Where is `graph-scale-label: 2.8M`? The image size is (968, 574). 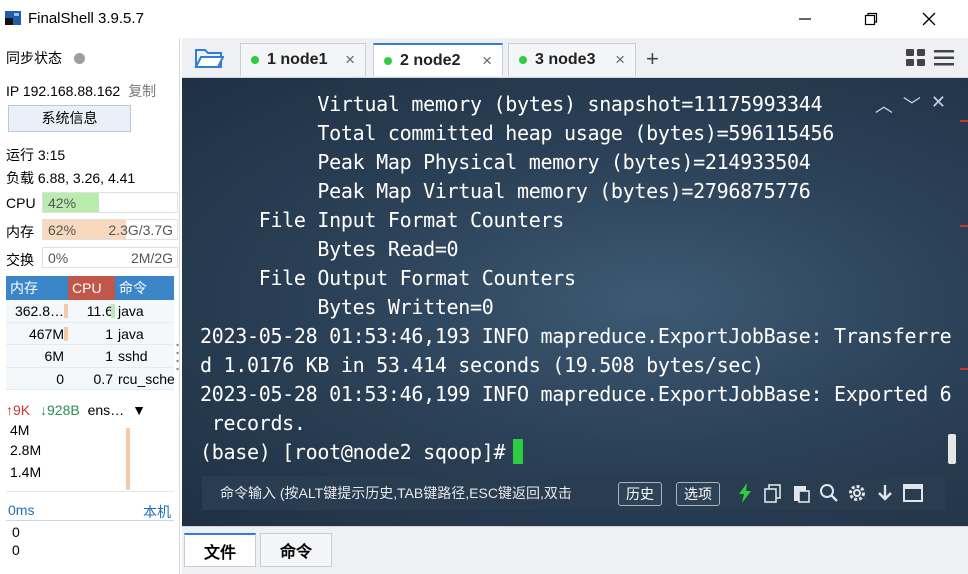 graph-scale-label: 2.8M is located at coordinates (26, 450).